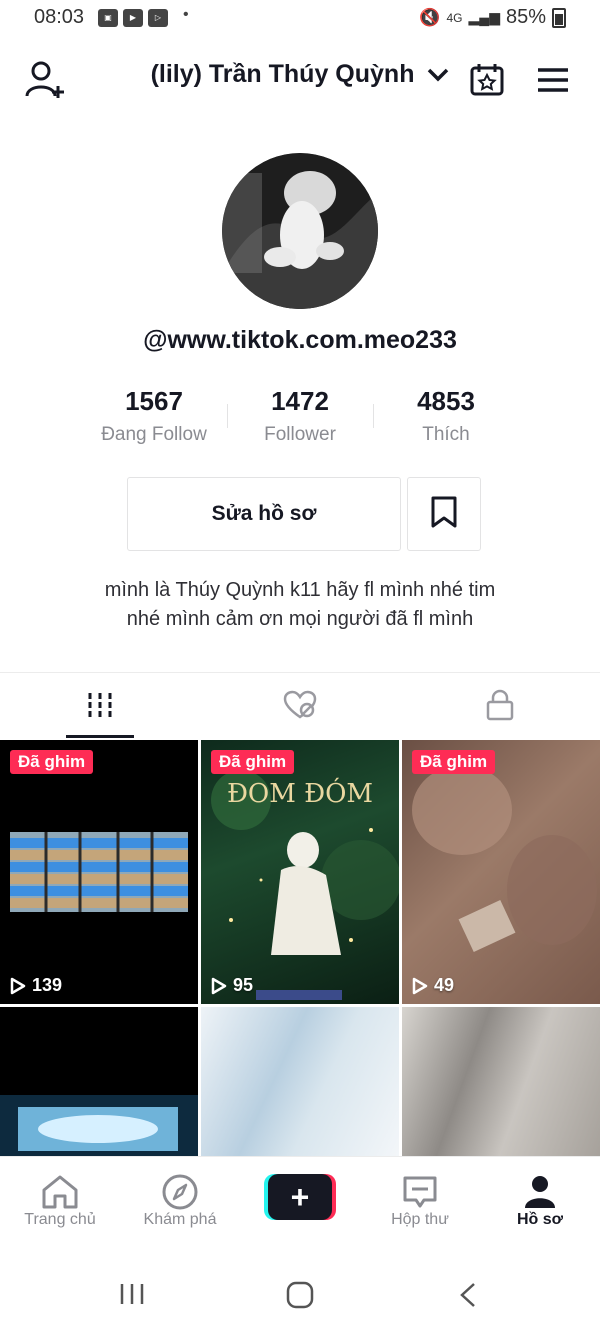 The width and height of the screenshot is (600, 1333). What do you see at coordinates (60, 1192) in the screenshot?
I see `home-icon` at bounding box center [60, 1192].